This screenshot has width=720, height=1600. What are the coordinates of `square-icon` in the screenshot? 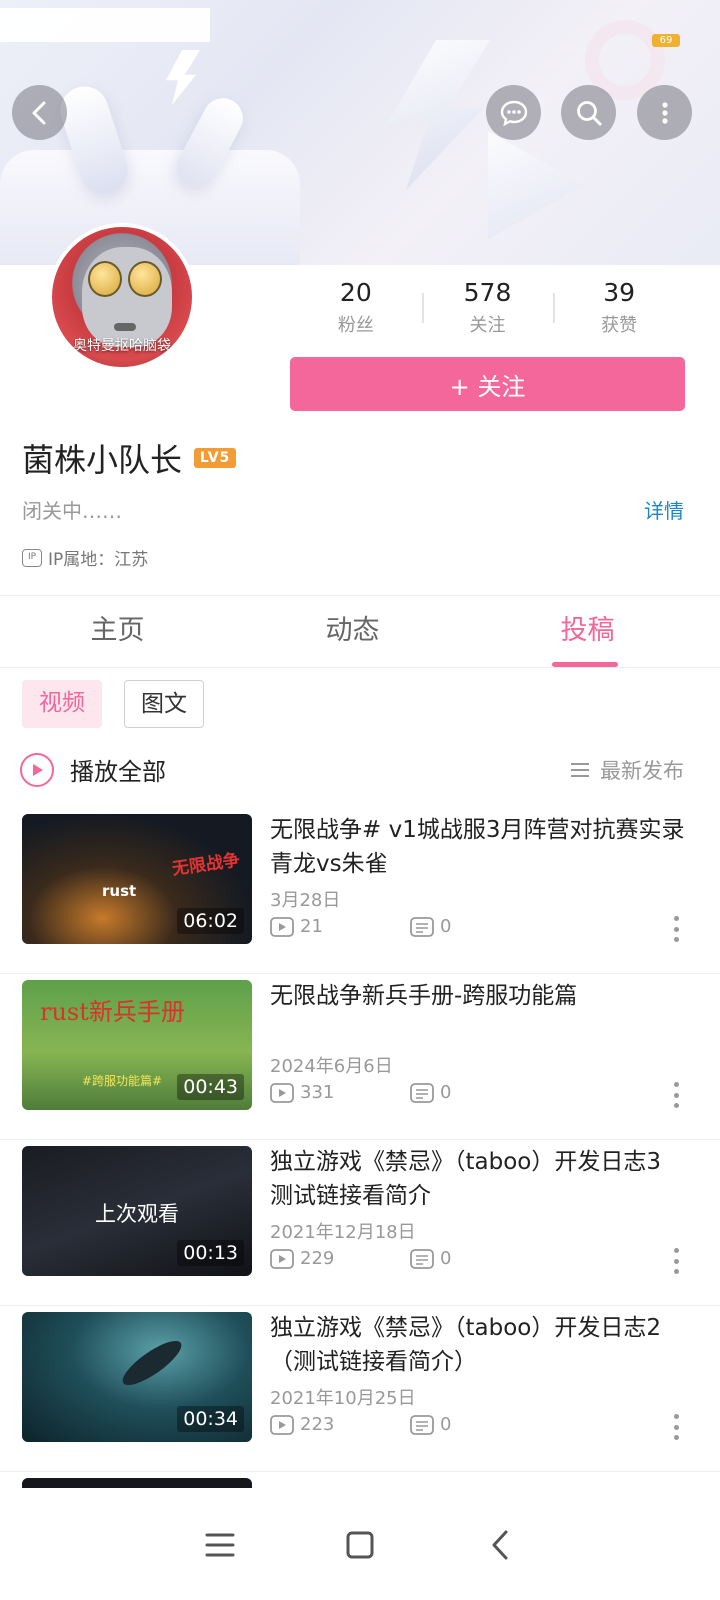 It's located at (360, 1545).